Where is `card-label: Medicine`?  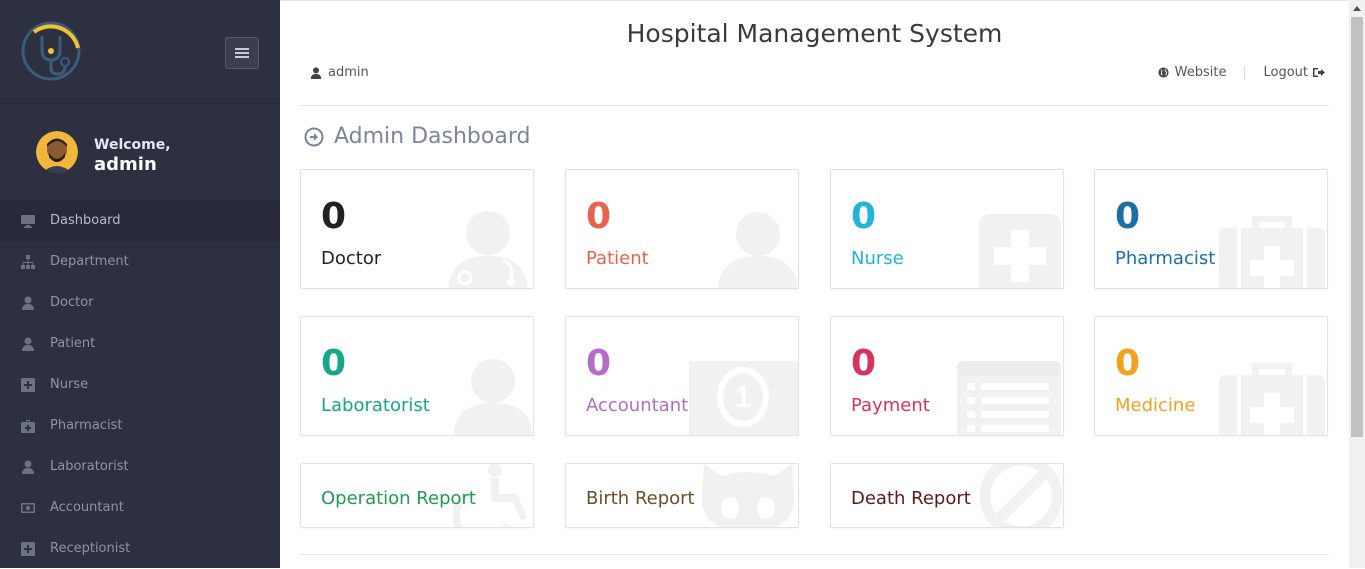
card-label: Medicine is located at coordinates (1155, 405).